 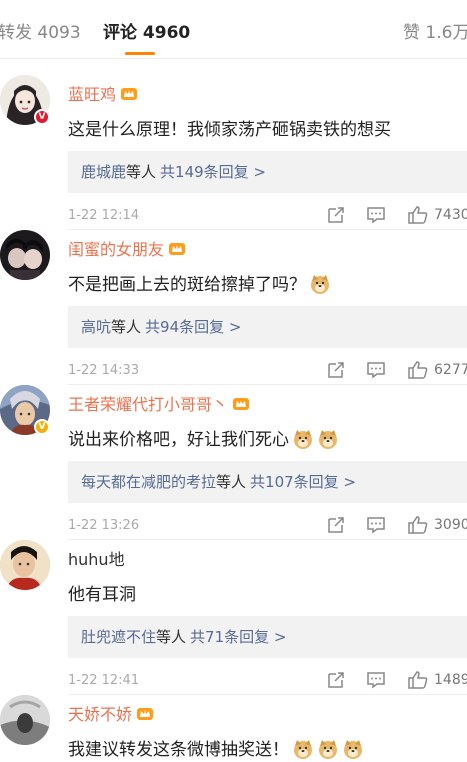 I want to click on username-text: 闺蜜的女朋友, so click(x=116, y=249).